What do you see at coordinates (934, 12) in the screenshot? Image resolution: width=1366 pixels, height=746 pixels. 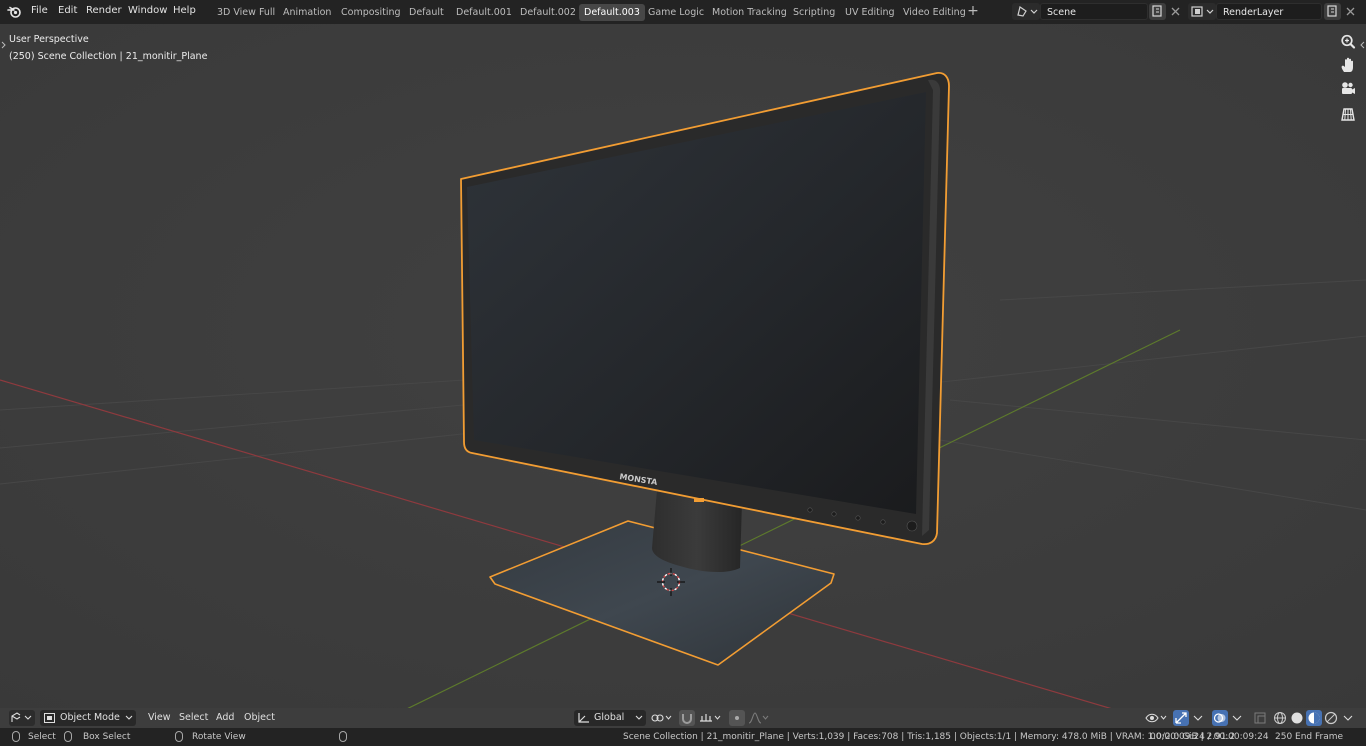 I see `tab-video-editing: Video Editing` at bounding box center [934, 12].